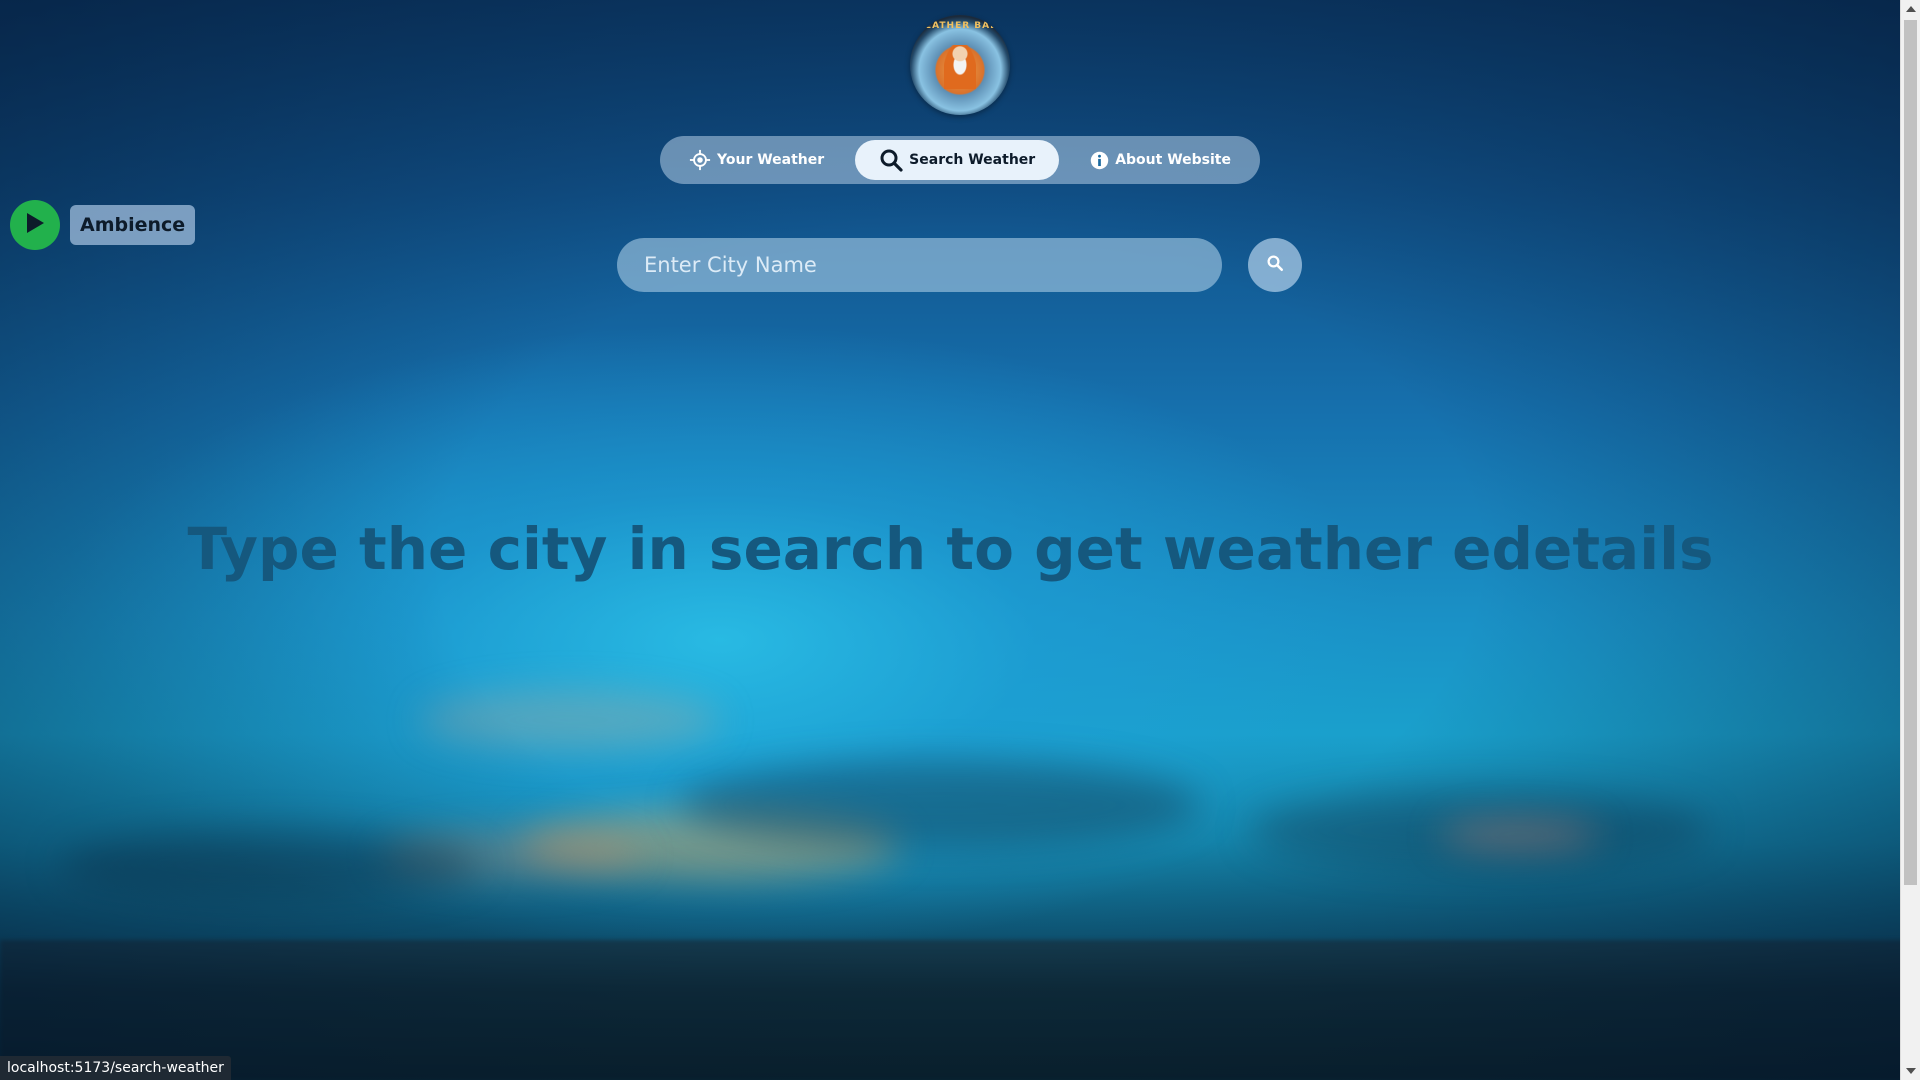  I want to click on nav-about-website: About Website, so click(1160, 160).